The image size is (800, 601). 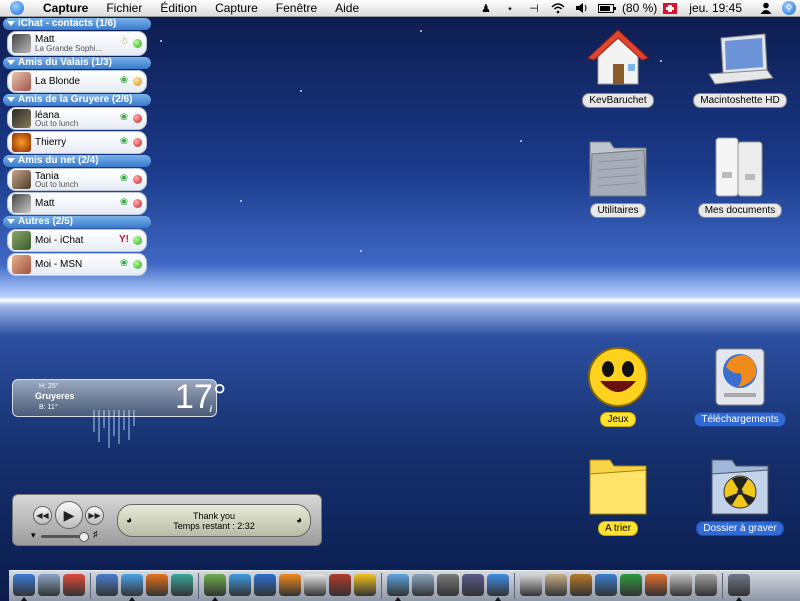 I want to click on previous-button: ◀◀, so click(x=42, y=515).